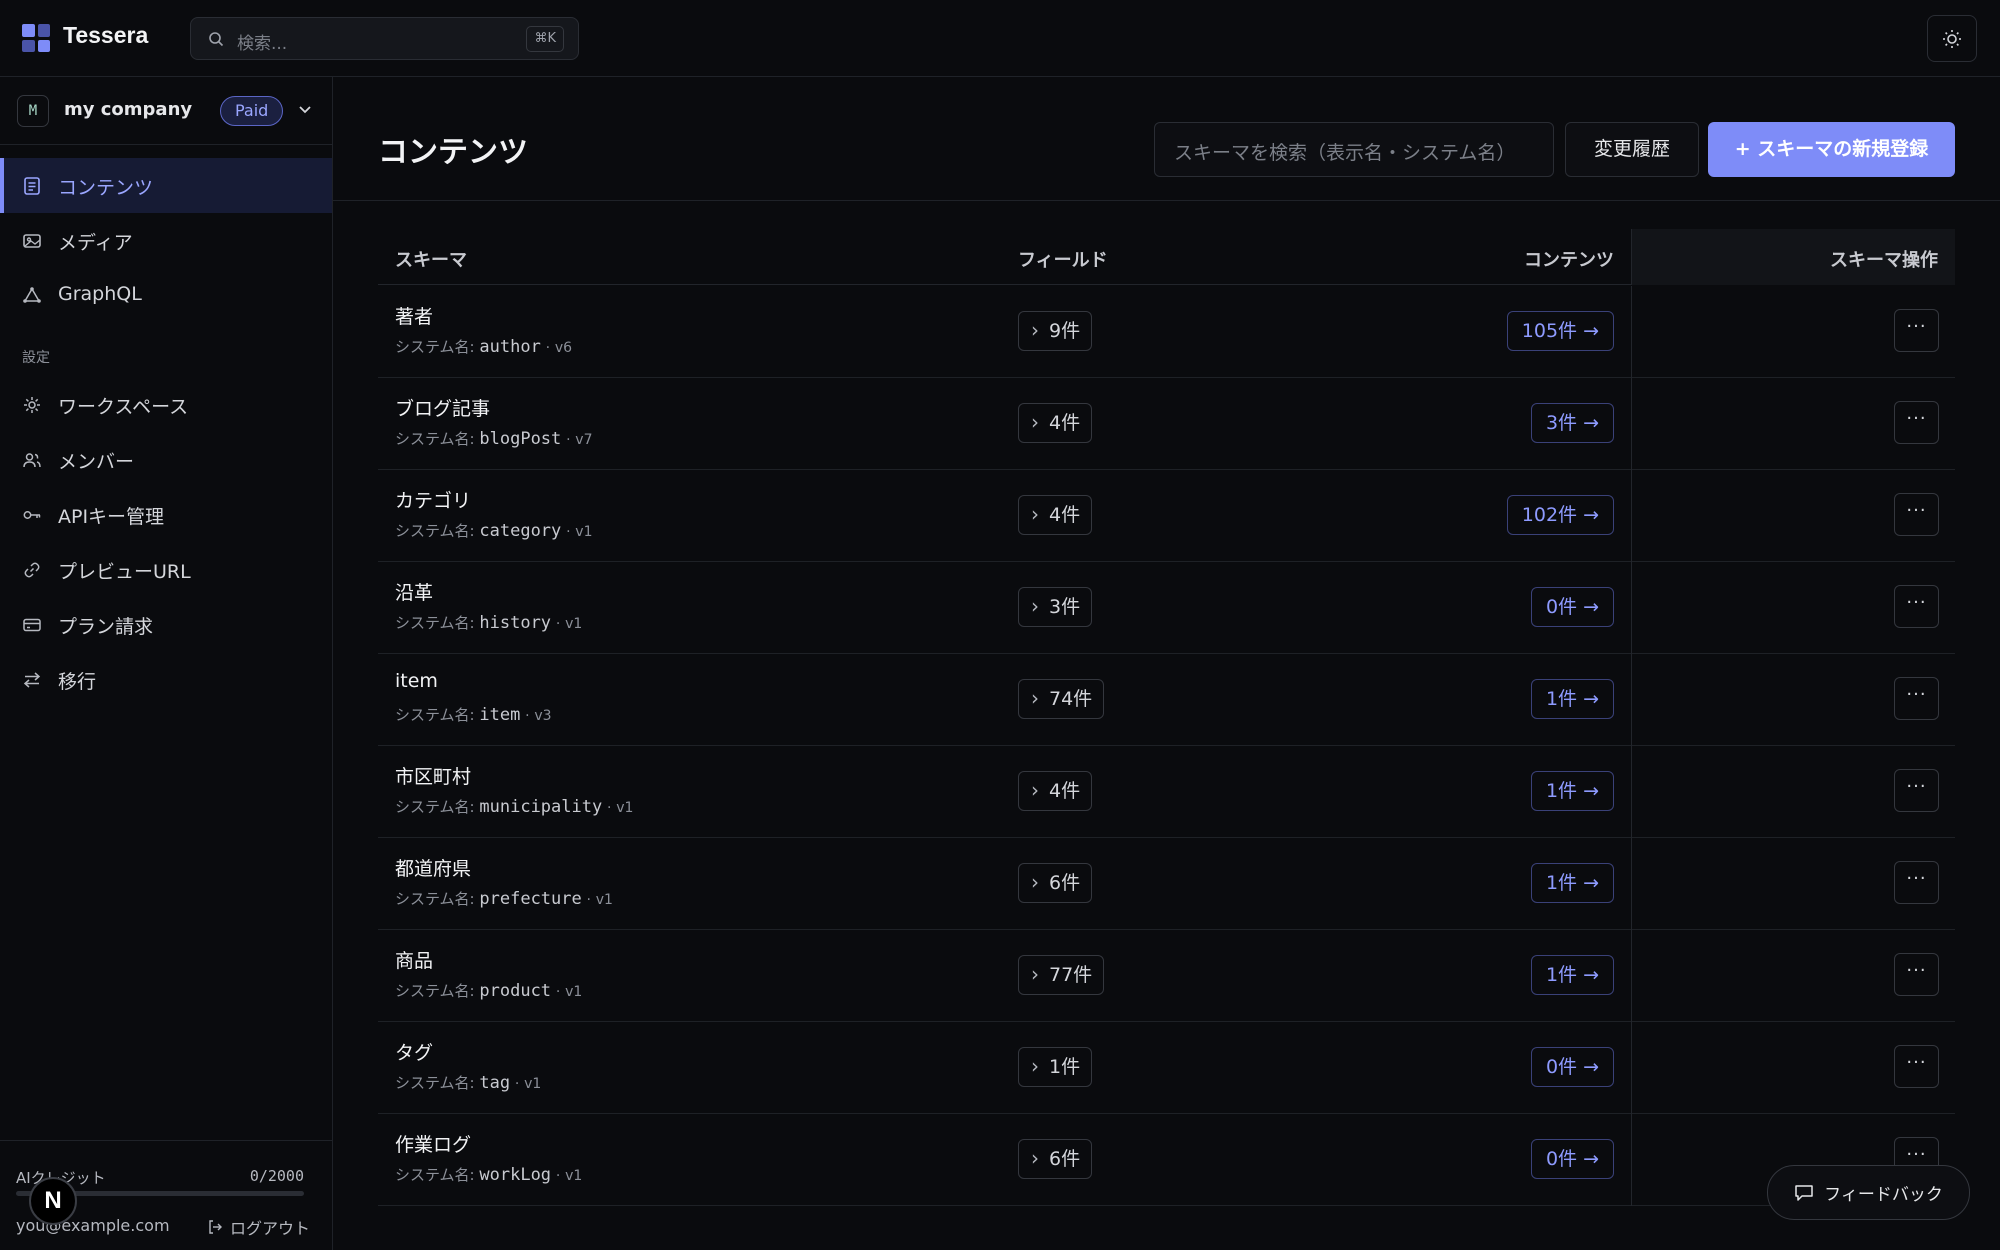 This screenshot has height=1250, width=2000. I want to click on field-count-toggle: 9件, so click(1055, 331).